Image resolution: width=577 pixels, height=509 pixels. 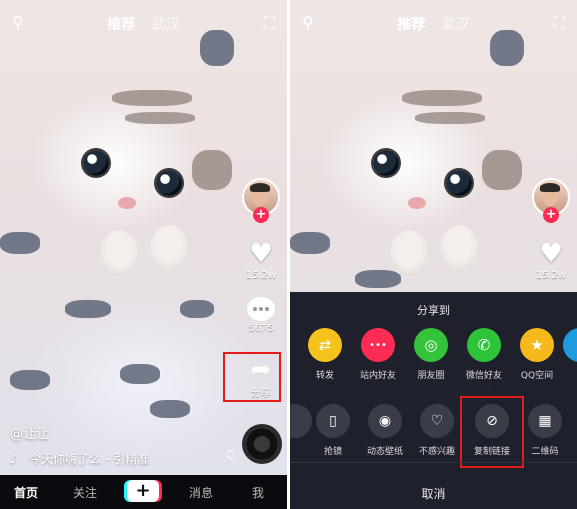 I want to click on comment-icon, so click(x=261, y=309).